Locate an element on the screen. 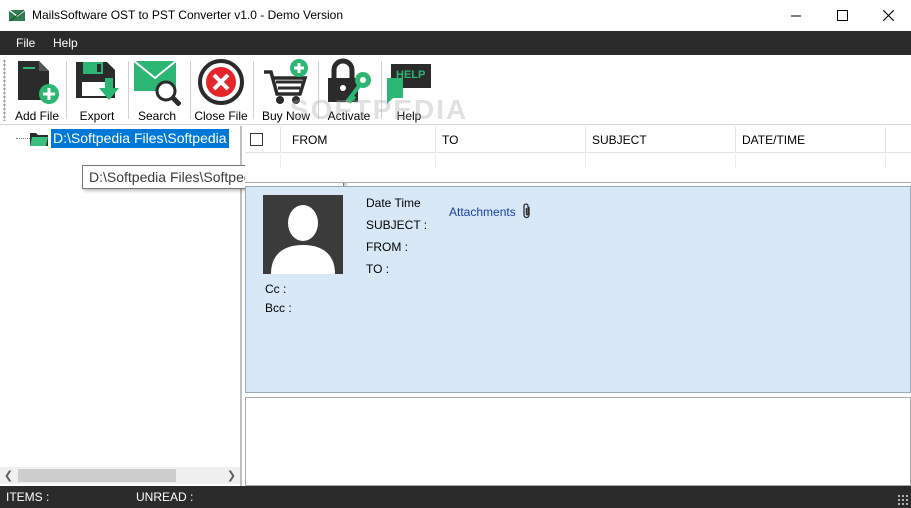 This screenshot has width=911, height=508. minimize-button is located at coordinates (796, 15).